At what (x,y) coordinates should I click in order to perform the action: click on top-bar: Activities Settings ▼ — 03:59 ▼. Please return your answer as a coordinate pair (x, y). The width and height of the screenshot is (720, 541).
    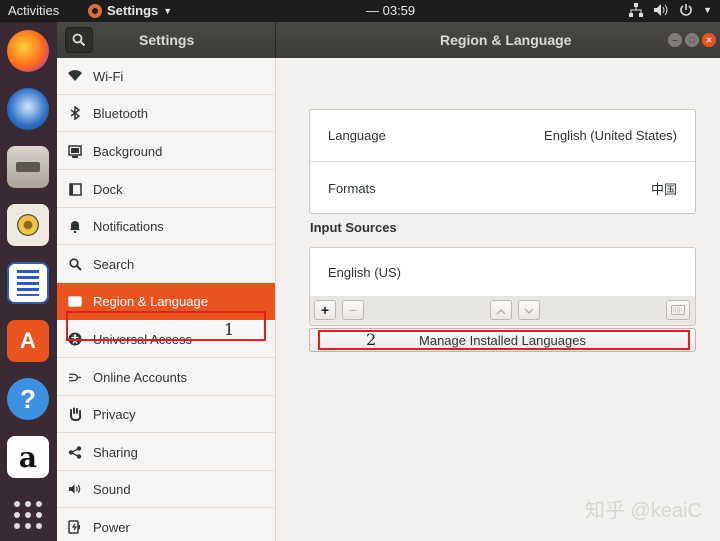
    Looking at the image, I should click on (360, 11).